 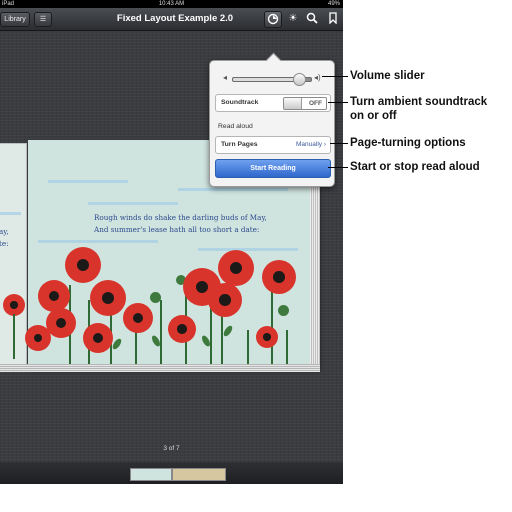 What do you see at coordinates (311, 144) in the screenshot?
I see `turn-pages-value: Manually ›` at bounding box center [311, 144].